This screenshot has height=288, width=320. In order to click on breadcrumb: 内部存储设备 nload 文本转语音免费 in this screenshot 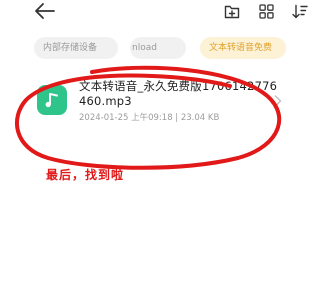, I will do `click(160, 48)`.